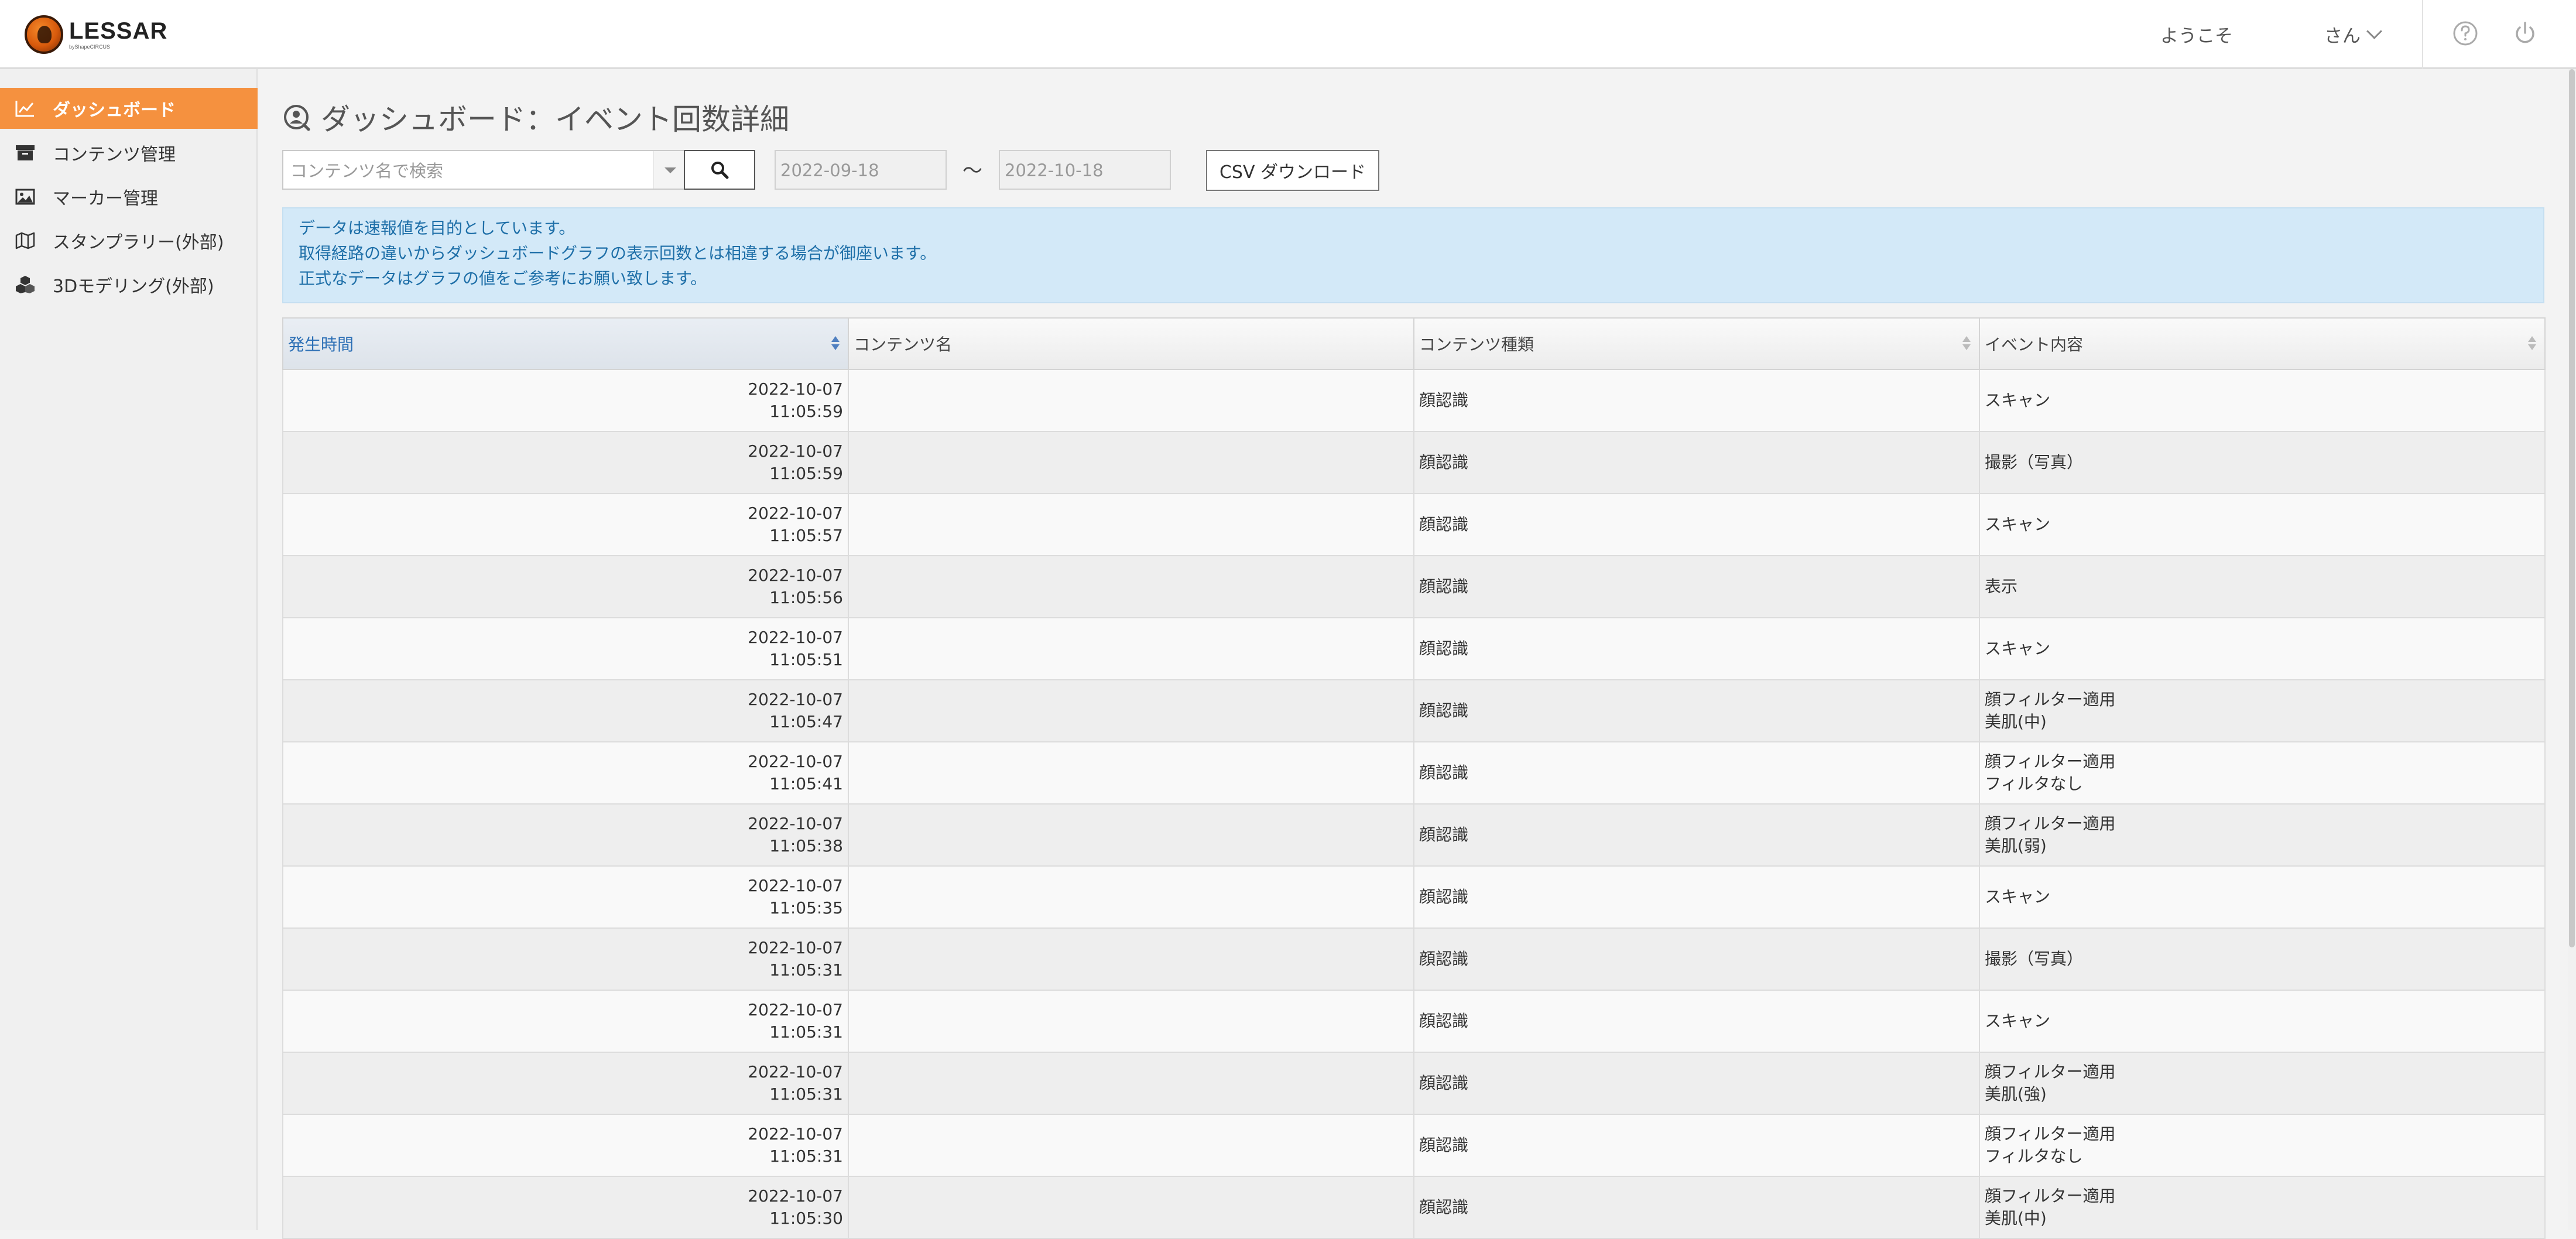  Describe the element at coordinates (25, 153) in the screenshot. I see `archive-box-icon` at that location.